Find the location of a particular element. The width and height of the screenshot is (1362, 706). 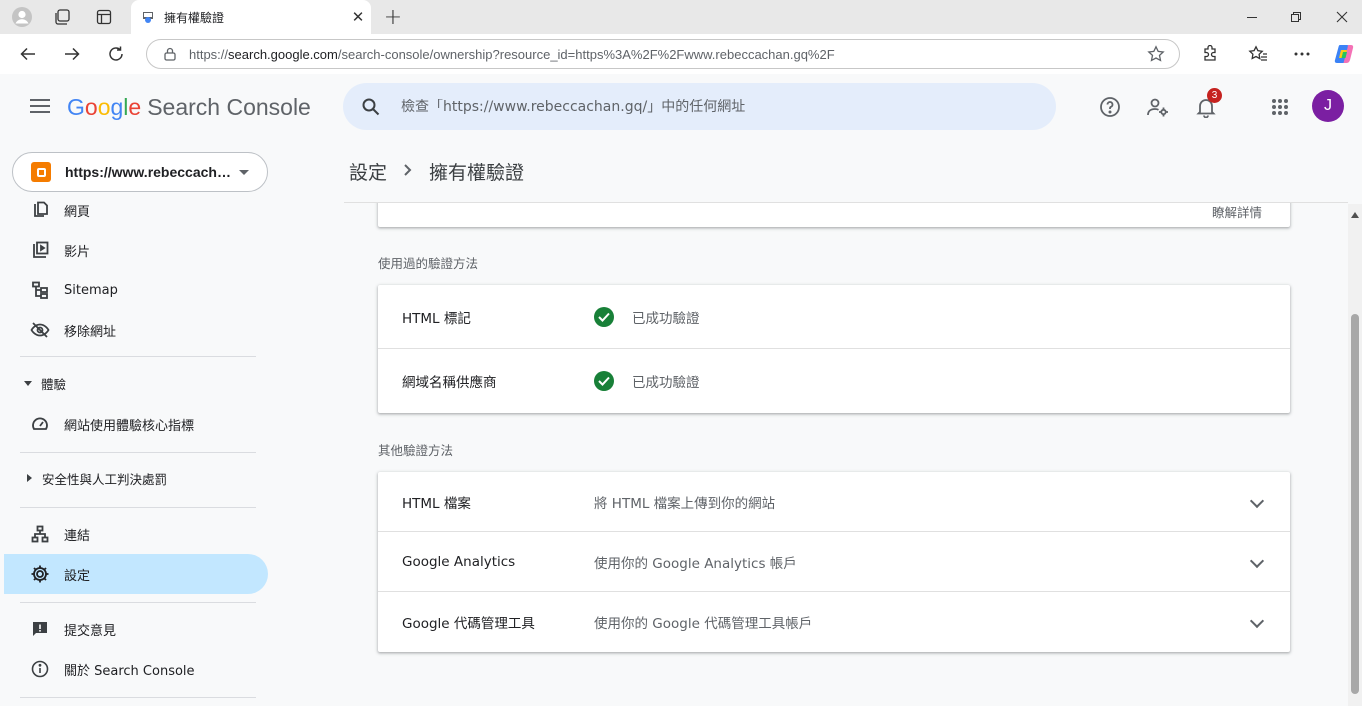

sidebar-item-links: 連結 is located at coordinates (136, 534).